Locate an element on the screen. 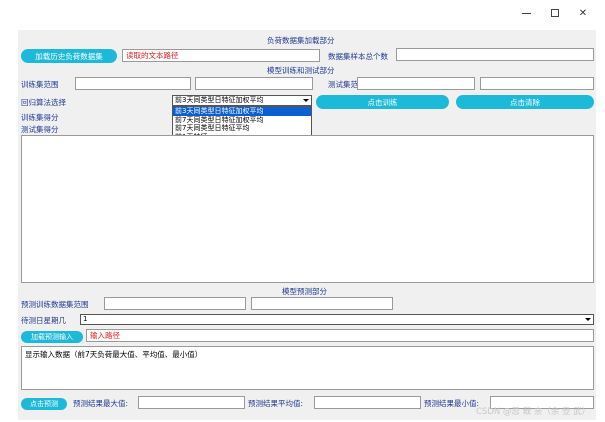  predict-section-title: 模型预测部分 is located at coordinates (304, 291).